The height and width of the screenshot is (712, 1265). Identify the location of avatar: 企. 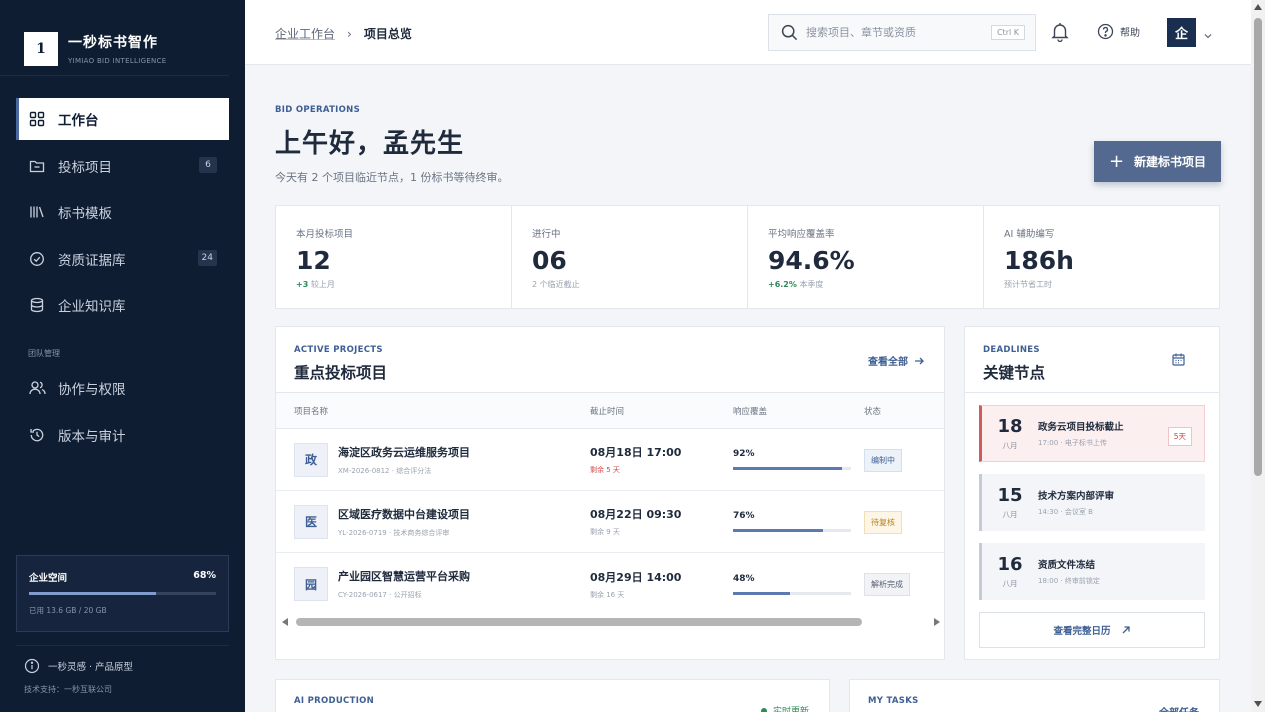
(1181, 32).